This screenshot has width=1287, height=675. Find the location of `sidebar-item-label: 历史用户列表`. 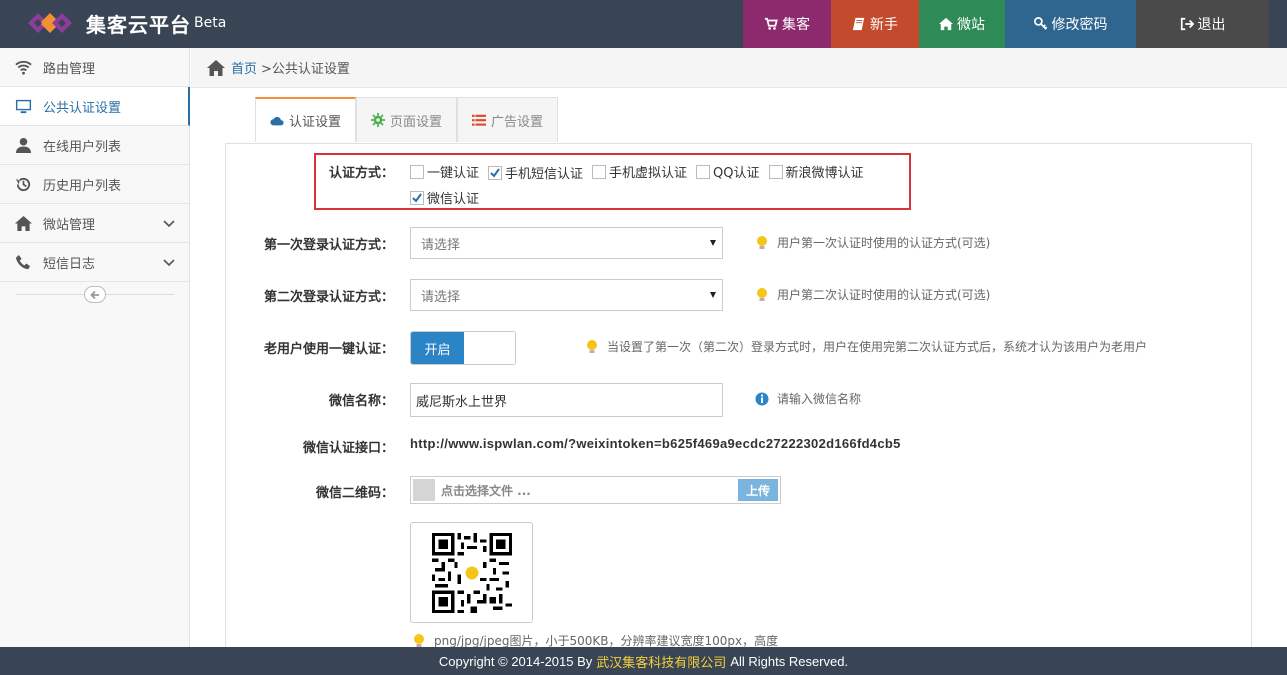

sidebar-item-label: 历史用户列表 is located at coordinates (82, 186).